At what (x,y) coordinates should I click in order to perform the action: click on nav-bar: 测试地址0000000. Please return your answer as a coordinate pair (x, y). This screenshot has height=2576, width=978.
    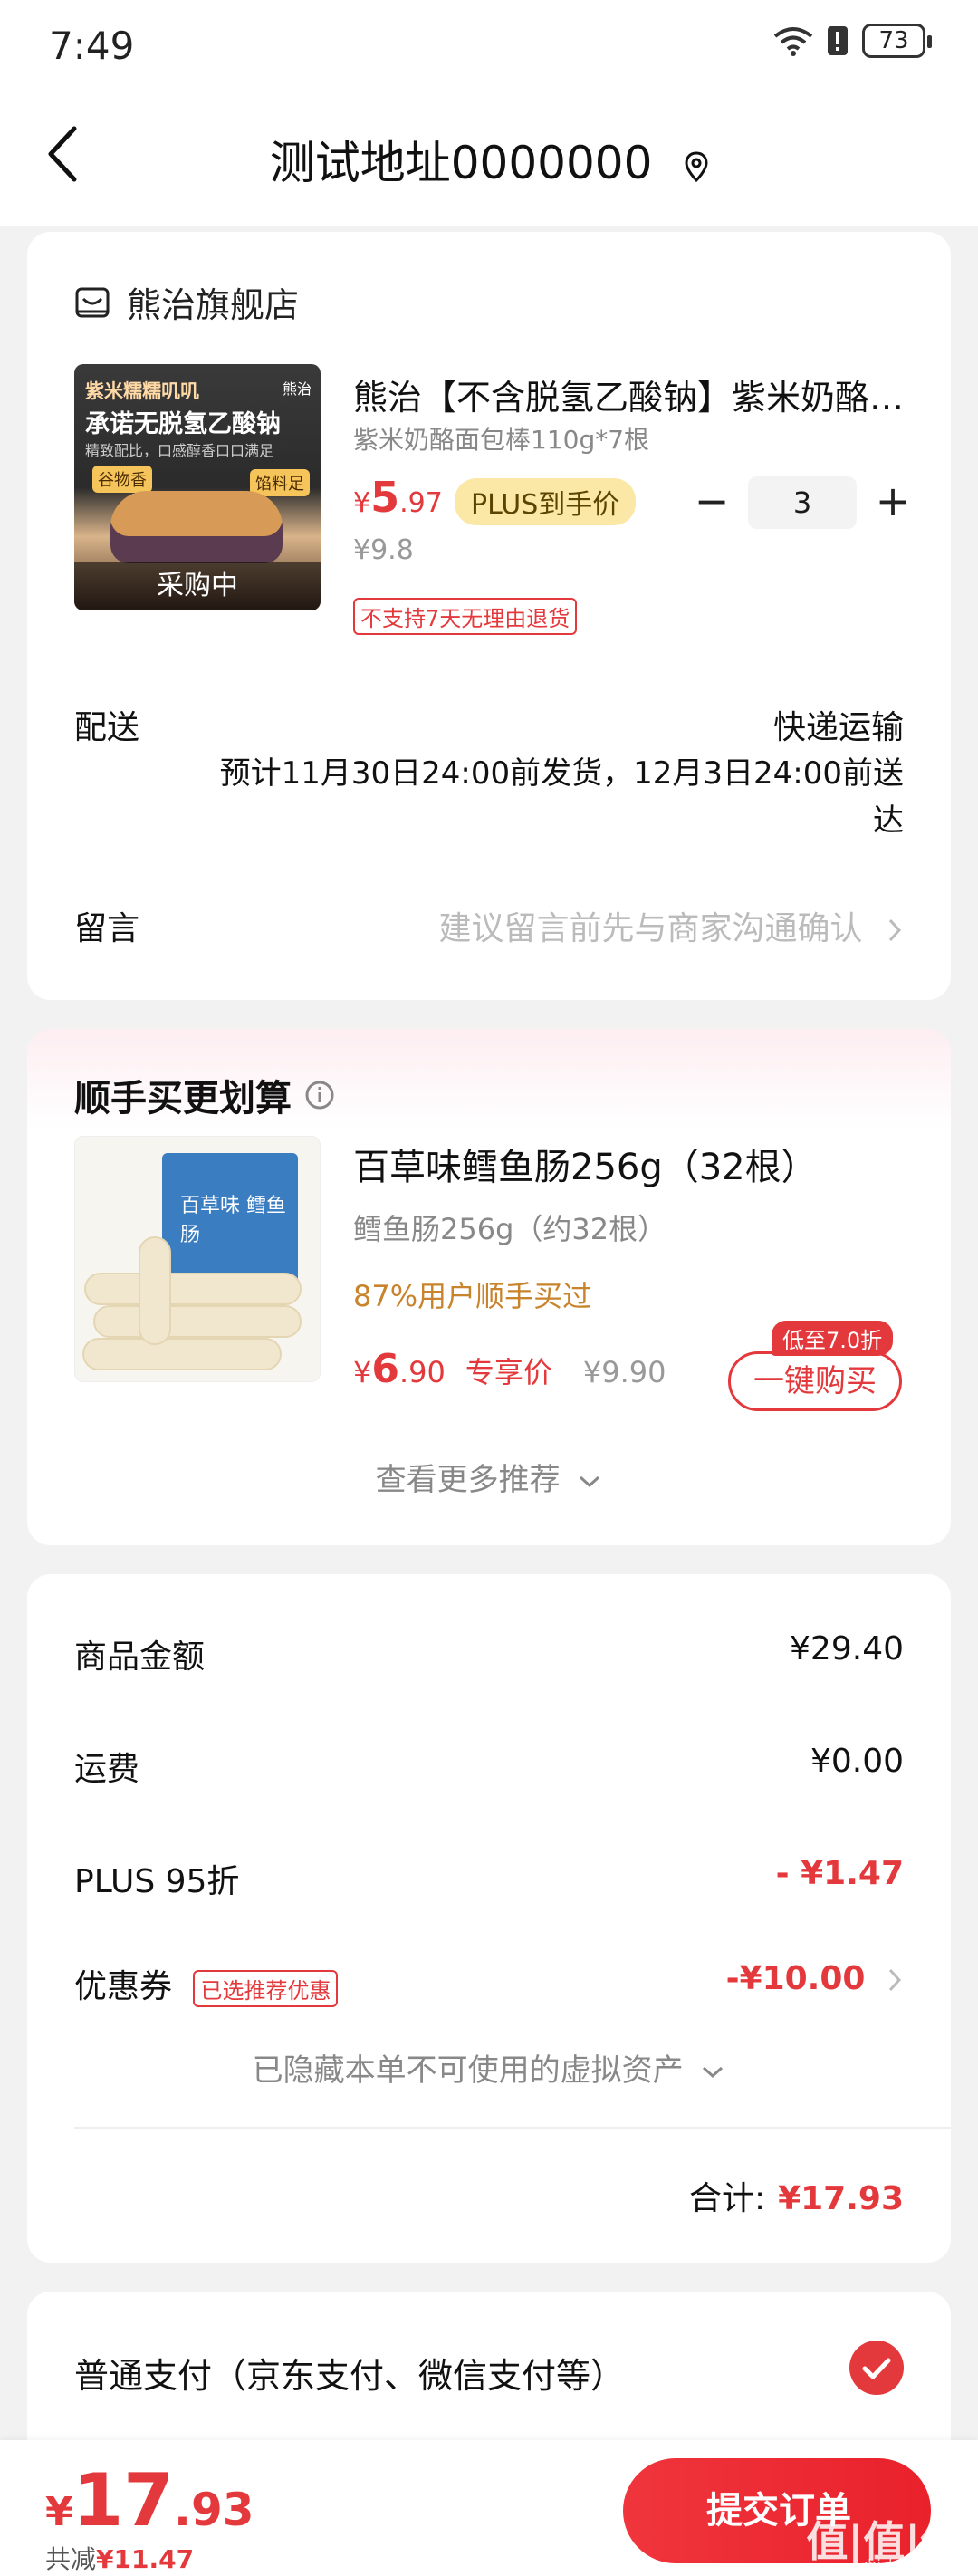
    Looking at the image, I should click on (489, 158).